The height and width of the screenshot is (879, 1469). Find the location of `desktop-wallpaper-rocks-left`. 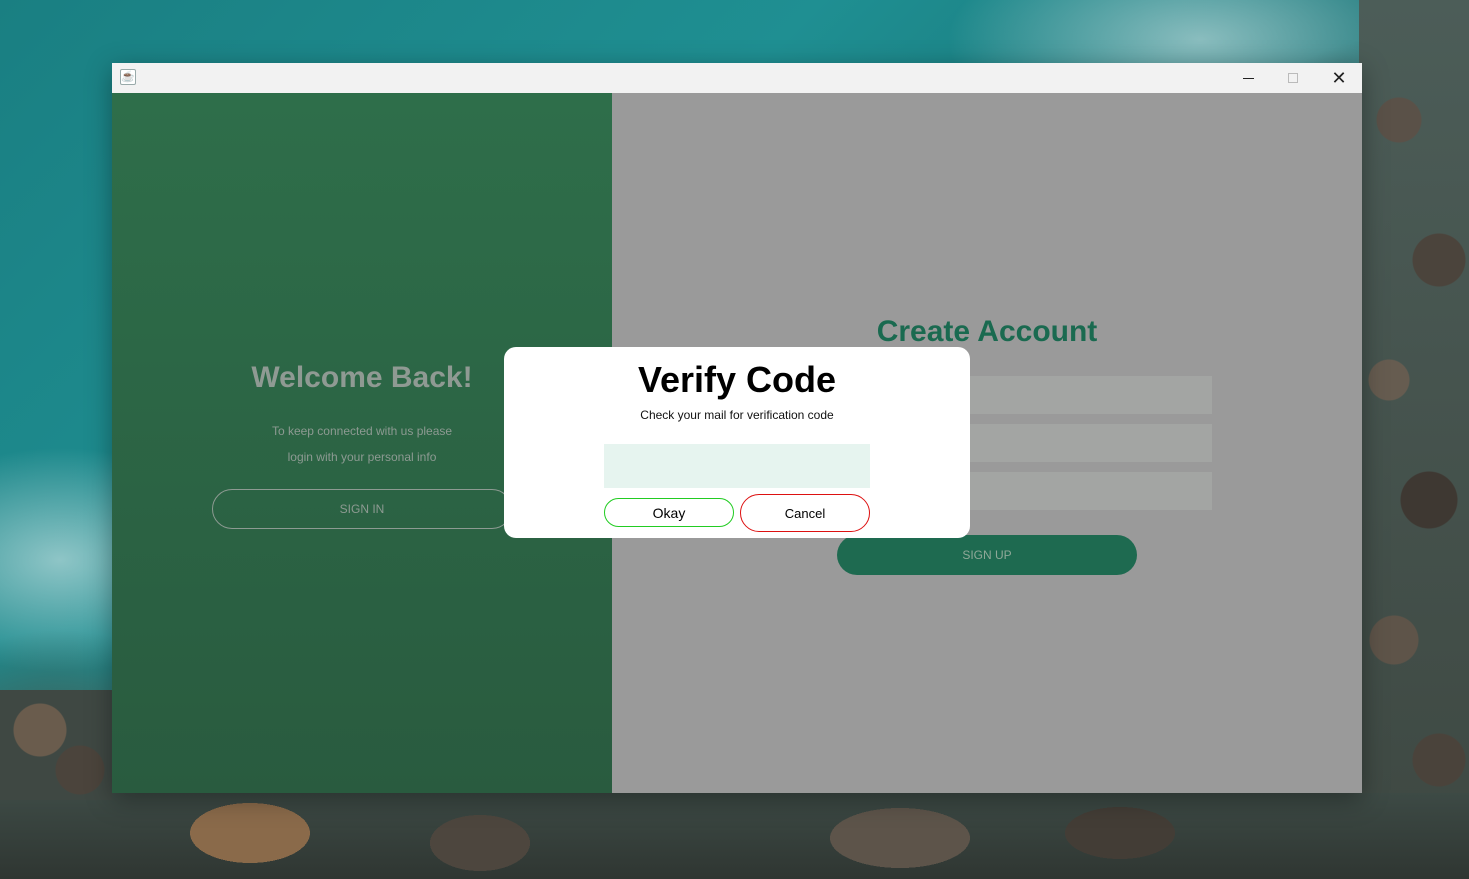

desktop-wallpaper-rocks-left is located at coordinates (56, 745).